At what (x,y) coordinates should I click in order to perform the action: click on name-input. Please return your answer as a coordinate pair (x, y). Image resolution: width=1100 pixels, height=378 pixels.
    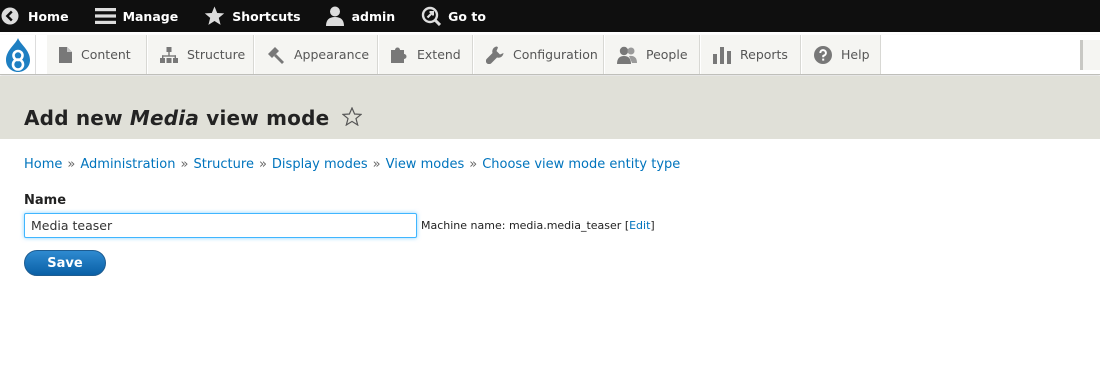
    Looking at the image, I should click on (220, 225).